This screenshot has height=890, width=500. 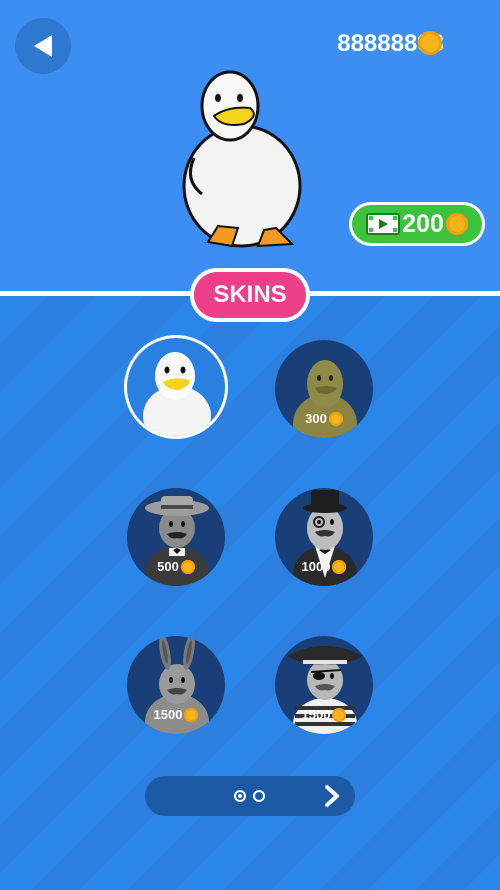 I want to click on white-duck-image, so click(x=177, y=394).